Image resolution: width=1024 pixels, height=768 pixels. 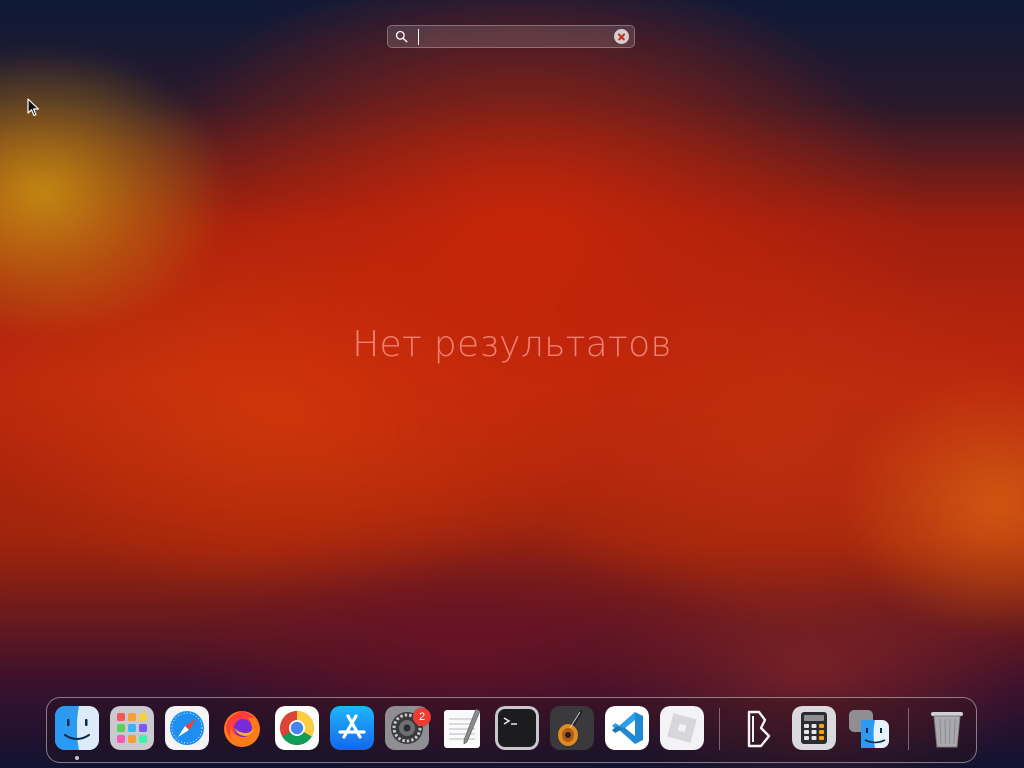 I want to click on chrome-icon, so click(x=297, y=728).